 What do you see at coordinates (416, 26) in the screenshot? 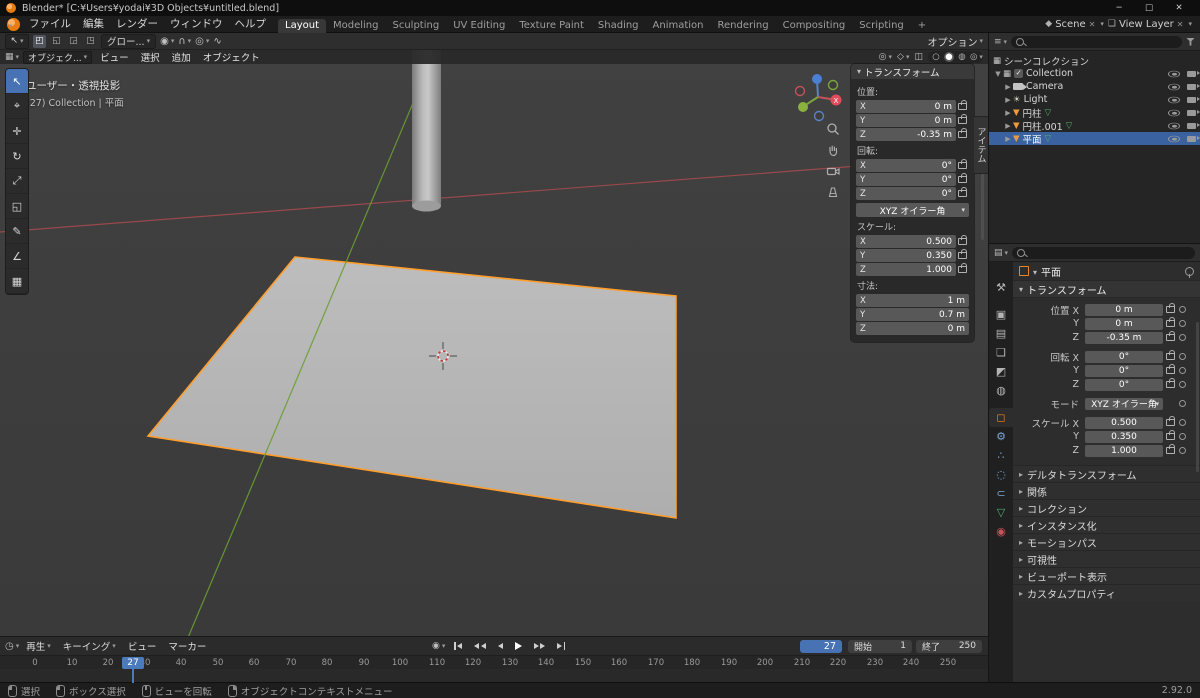
I see `workspace-tab-sculpting: Sculpting` at bounding box center [416, 26].